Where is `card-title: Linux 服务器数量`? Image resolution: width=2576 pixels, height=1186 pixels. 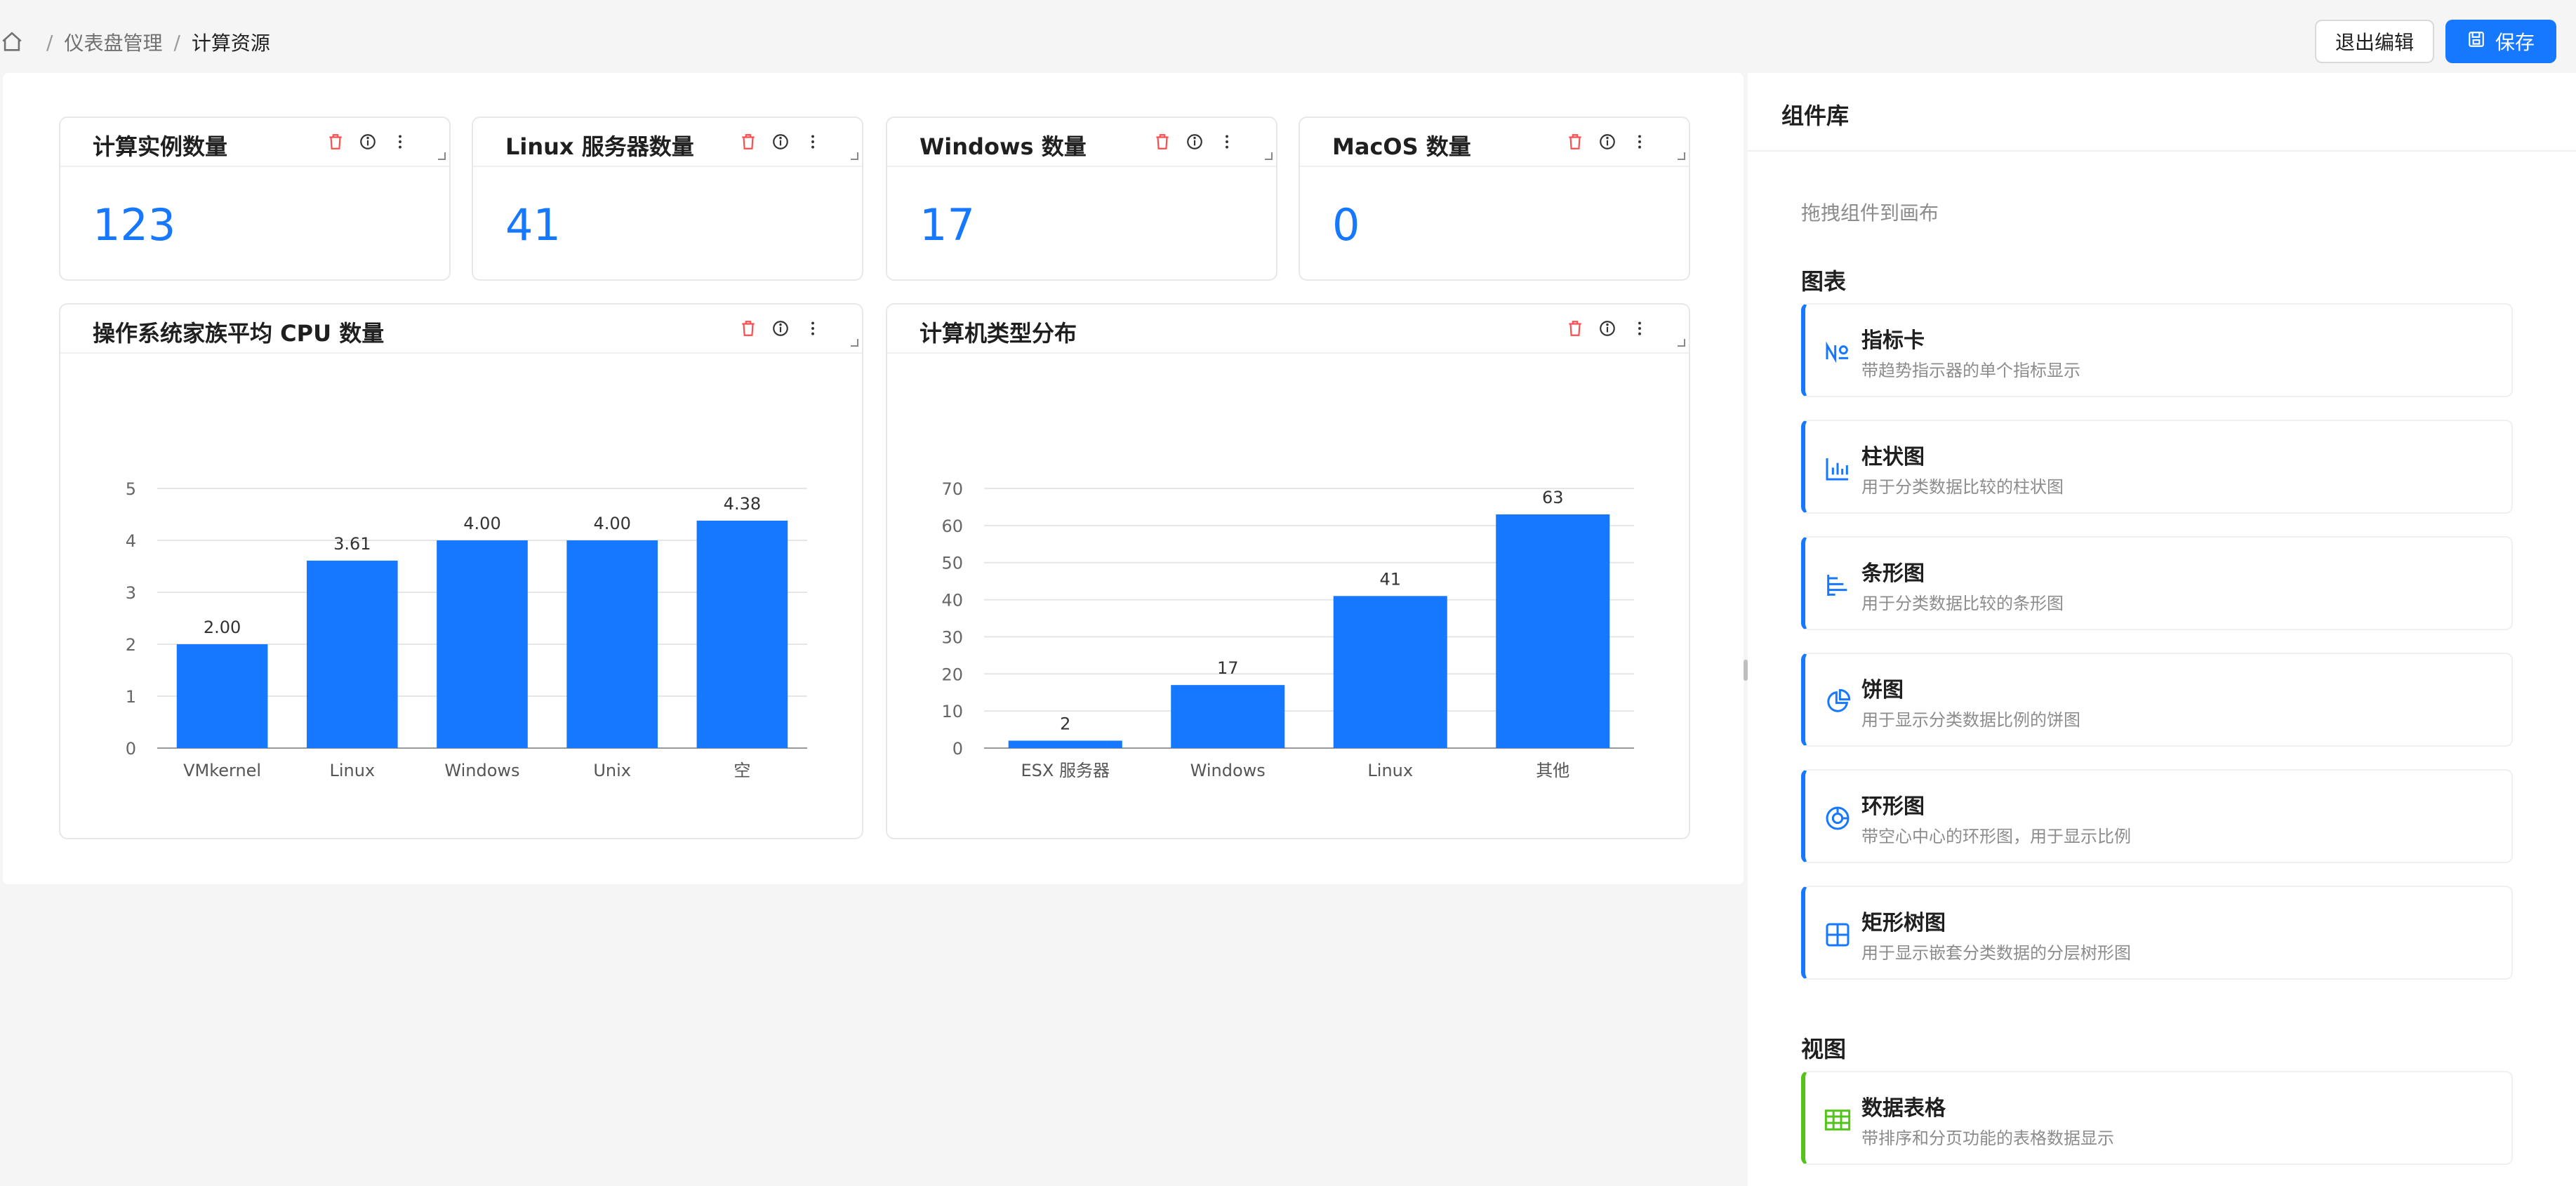
card-title: Linux 服务器数量 is located at coordinates (599, 147).